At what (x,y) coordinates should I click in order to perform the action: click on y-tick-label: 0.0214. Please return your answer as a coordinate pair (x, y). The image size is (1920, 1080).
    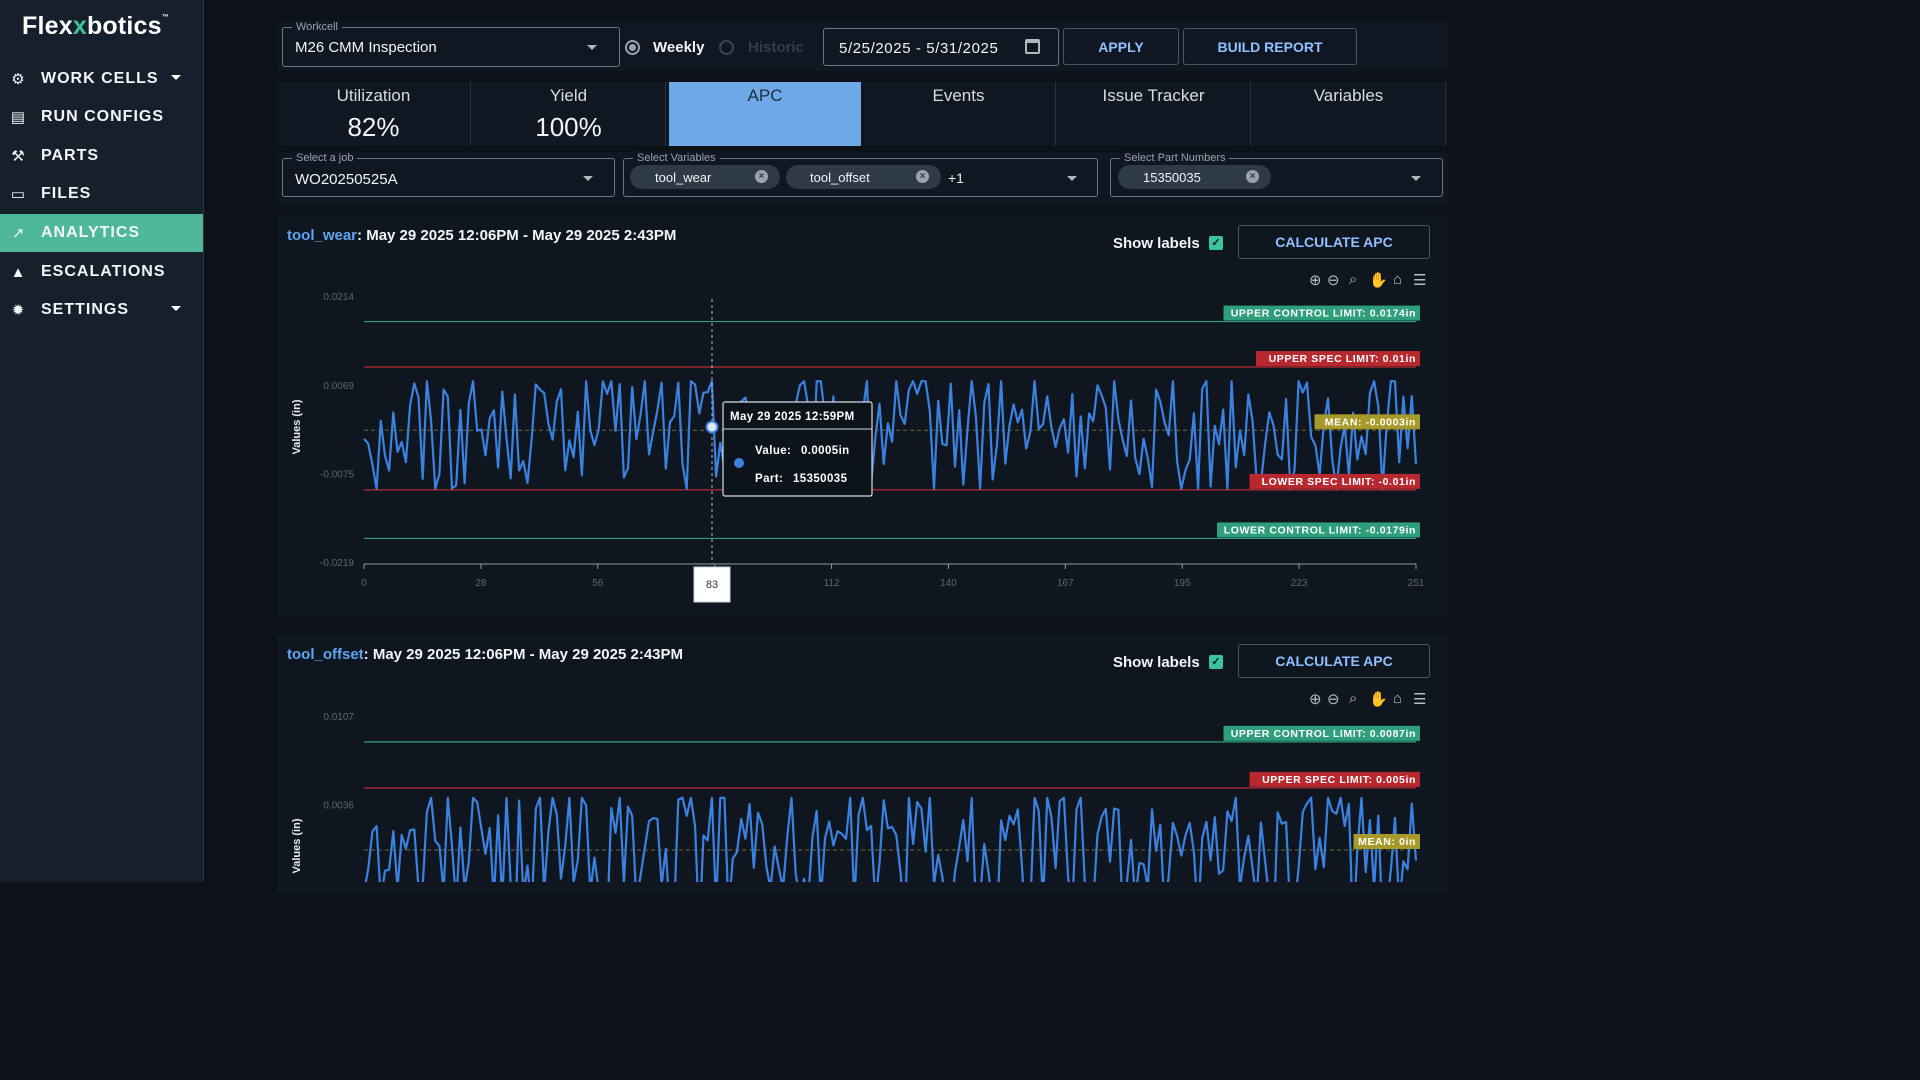
    Looking at the image, I should click on (338, 297).